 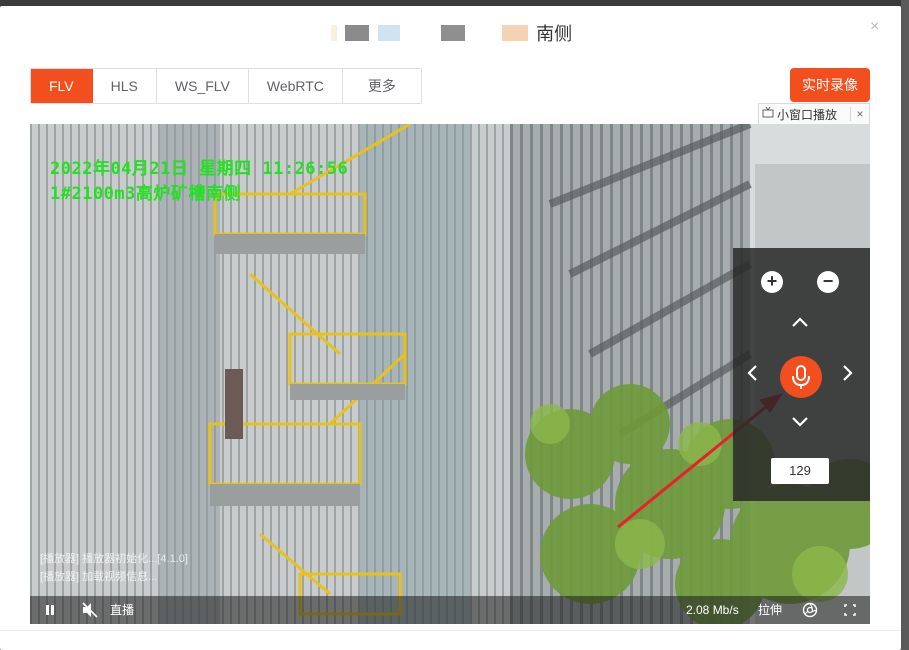 What do you see at coordinates (768, 113) in the screenshot?
I see `tv-icon` at bounding box center [768, 113].